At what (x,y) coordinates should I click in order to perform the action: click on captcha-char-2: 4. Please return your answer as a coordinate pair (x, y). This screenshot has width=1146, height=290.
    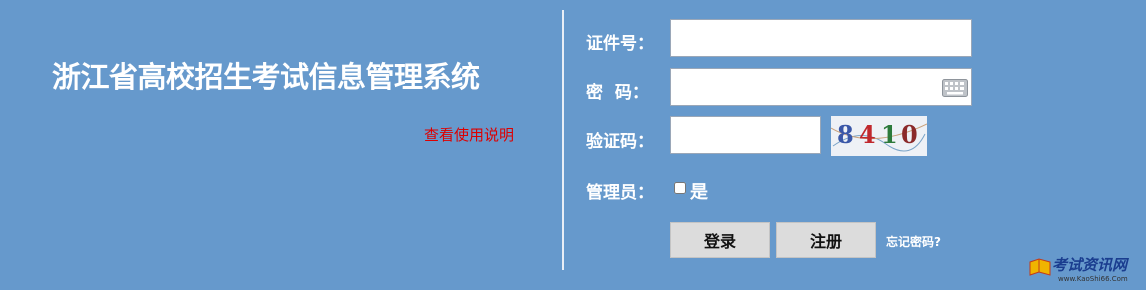
    Looking at the image, I should click on (867, 134).